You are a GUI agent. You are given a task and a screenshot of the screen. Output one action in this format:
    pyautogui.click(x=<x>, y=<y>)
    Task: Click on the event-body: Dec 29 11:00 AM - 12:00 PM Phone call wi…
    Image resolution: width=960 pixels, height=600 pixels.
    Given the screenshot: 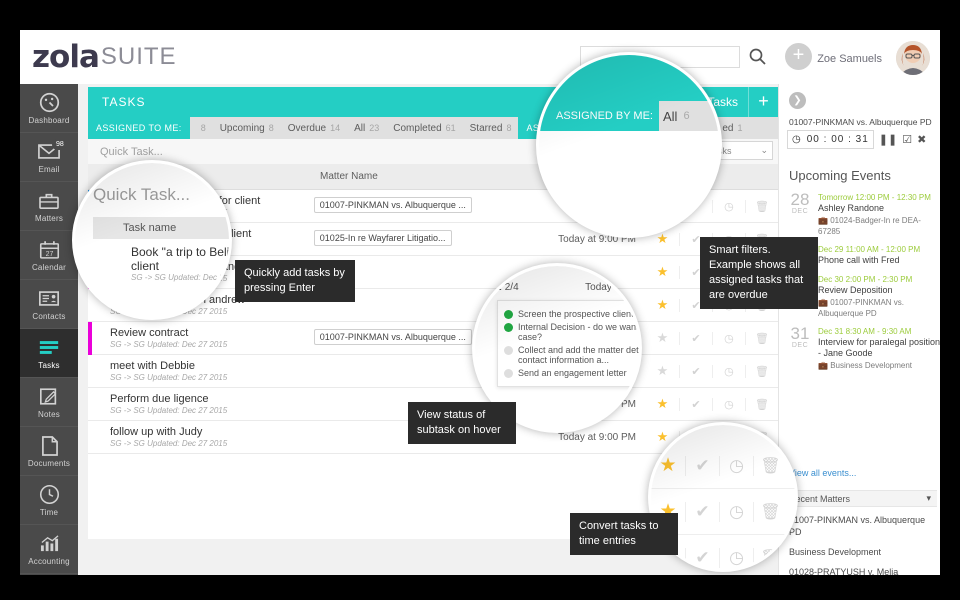 What is the action you would take?
    pyautogui.click(x=879, y=255)
    